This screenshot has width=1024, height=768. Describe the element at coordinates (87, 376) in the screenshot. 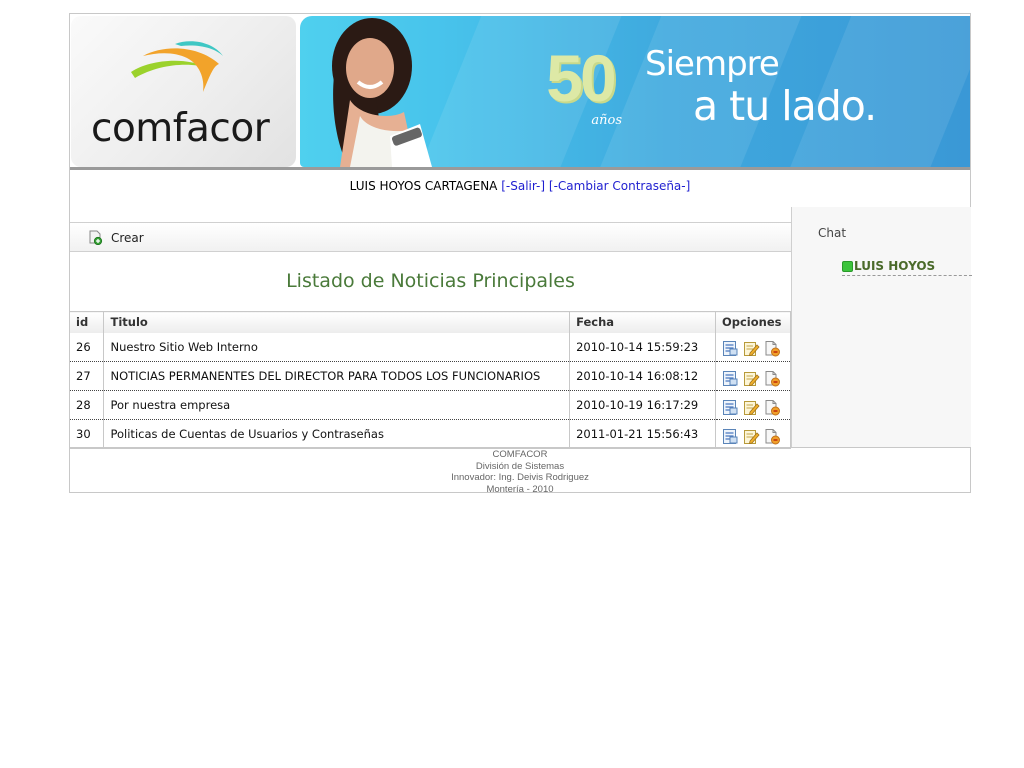

I see `cell-id: 27` at that location.